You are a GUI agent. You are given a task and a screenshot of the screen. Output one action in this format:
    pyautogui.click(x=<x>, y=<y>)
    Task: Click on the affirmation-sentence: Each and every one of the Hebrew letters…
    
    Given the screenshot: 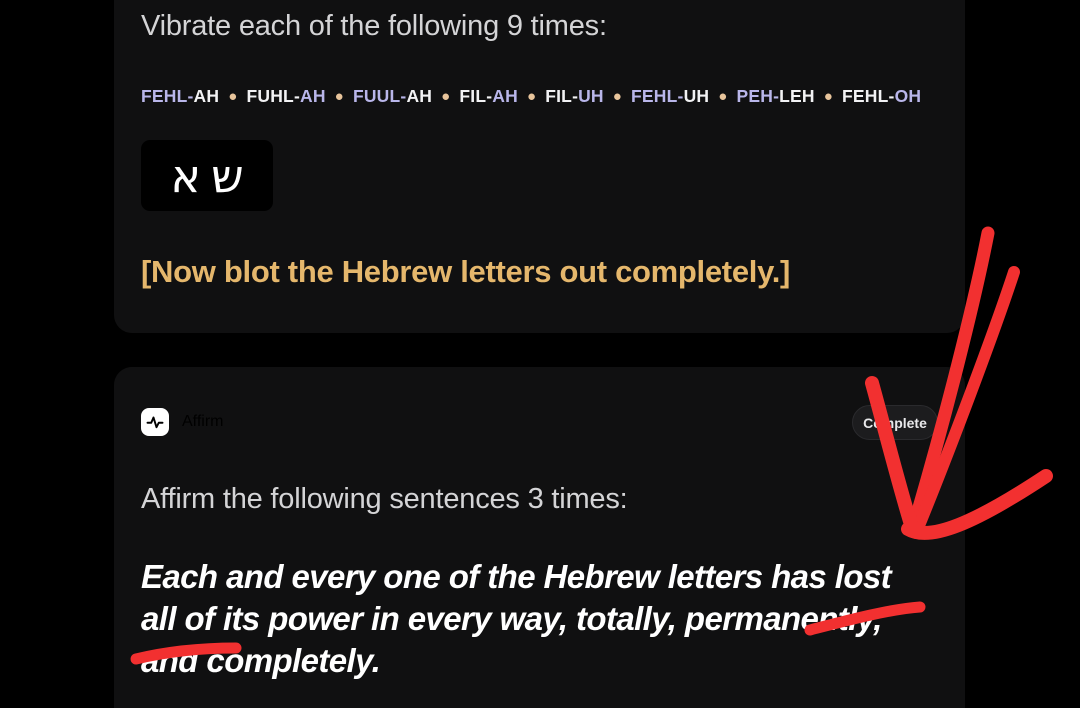 What is the action you would take?
    pyautogui.click(x=516, y=618)
    